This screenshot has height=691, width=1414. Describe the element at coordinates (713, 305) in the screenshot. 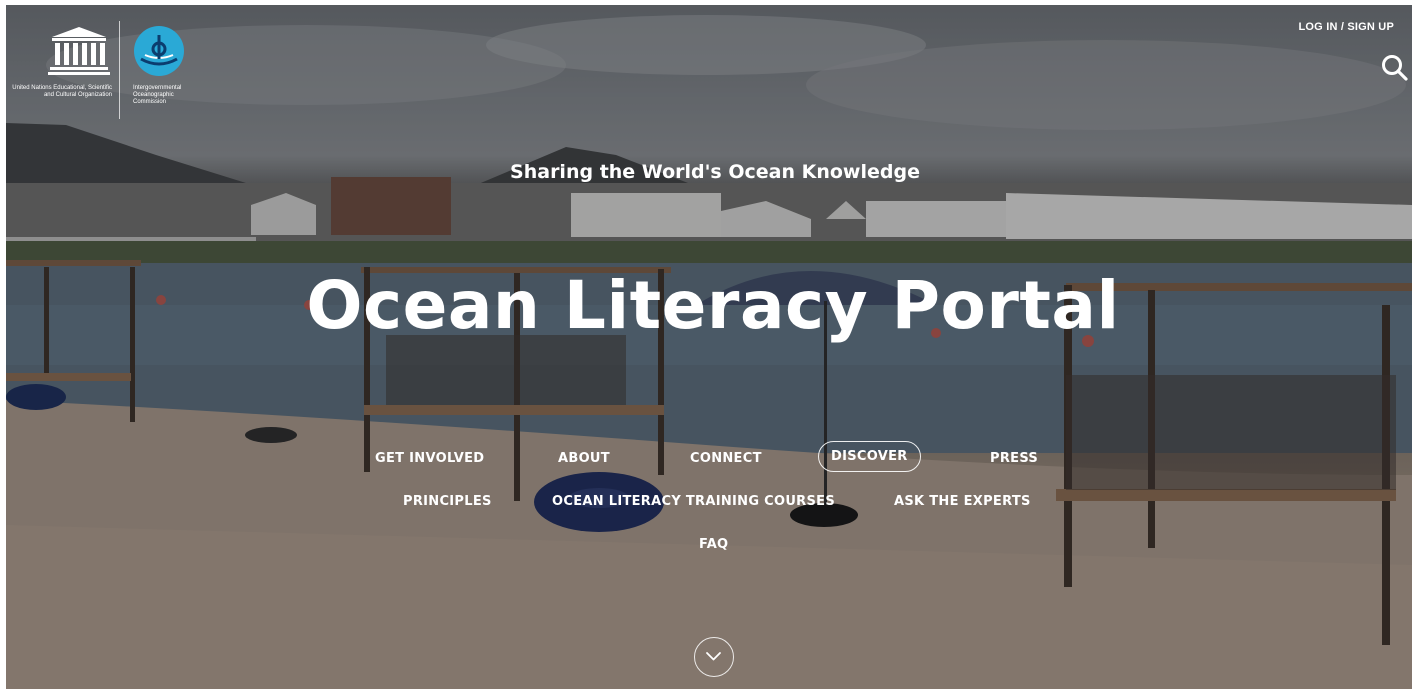

I see `page-title: Ocean Literacy Portal` at that location.